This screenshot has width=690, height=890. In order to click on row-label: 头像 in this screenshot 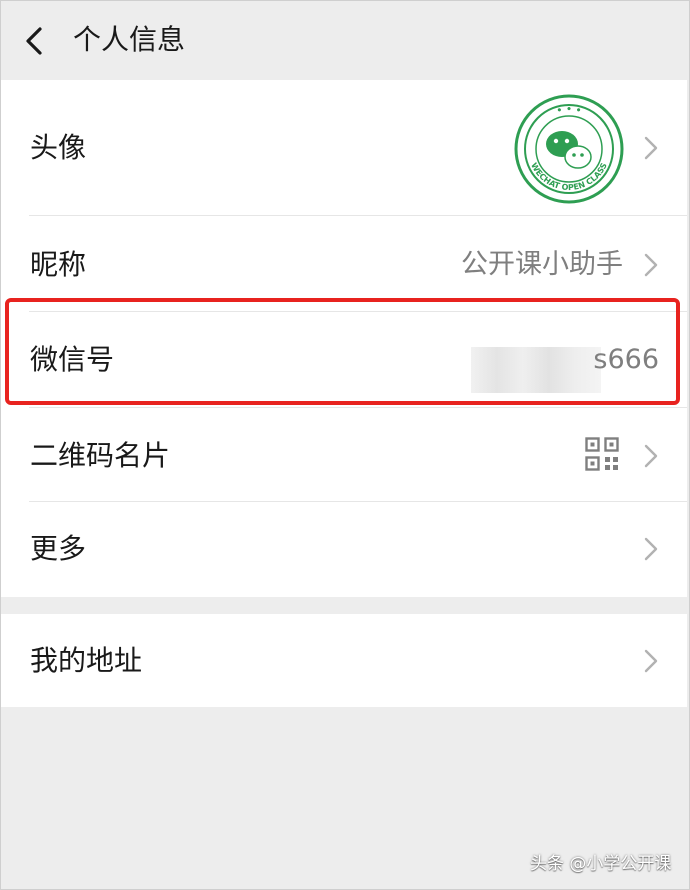, I will do `click(58, 147)`.